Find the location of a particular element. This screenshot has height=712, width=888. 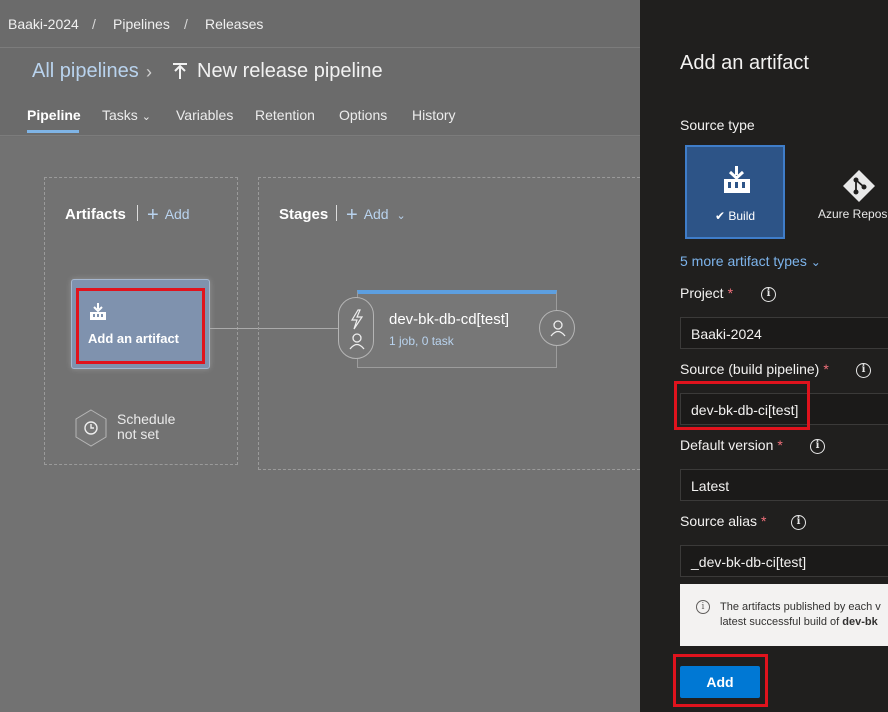

stage-job-summary: 1 job, 0 task is located at coordinates (421, 341).